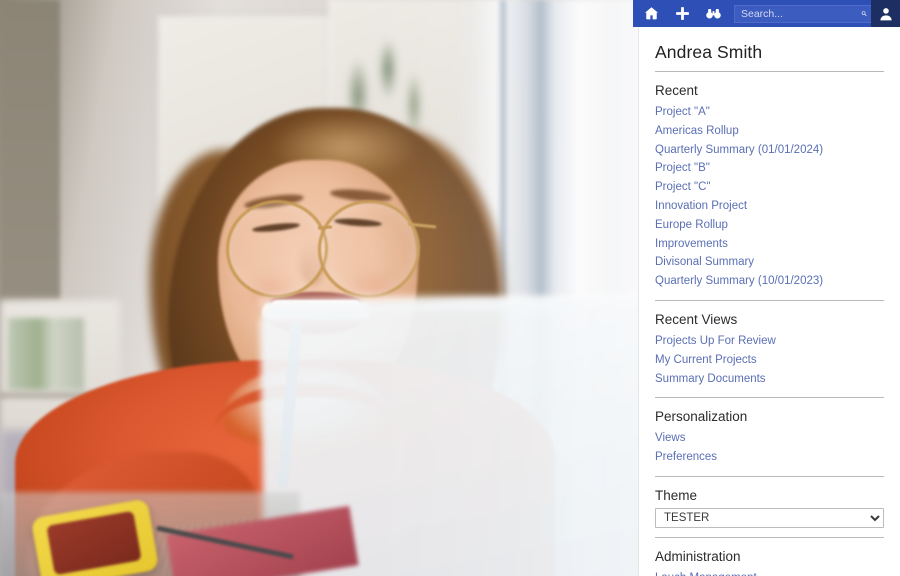 The width and height of the screenshot is (900, 576). Describe the element at coordinates (676, 495) in the screenshot. I see `sidebar-section-title-theme: Theme` at that location.